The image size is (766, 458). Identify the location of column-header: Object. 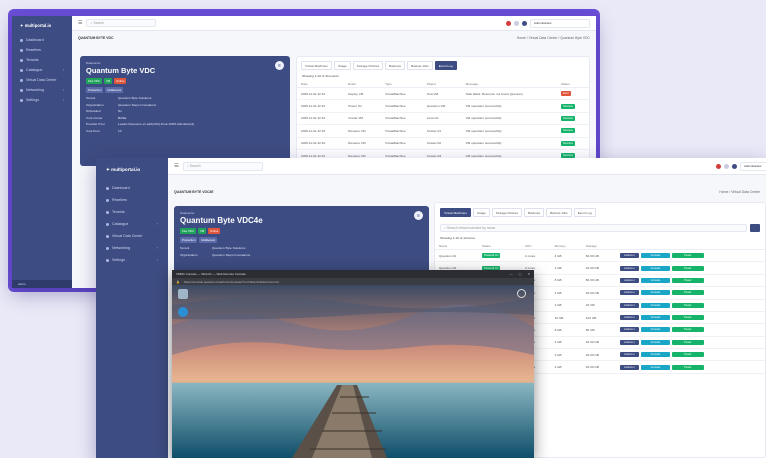
(442, 84).